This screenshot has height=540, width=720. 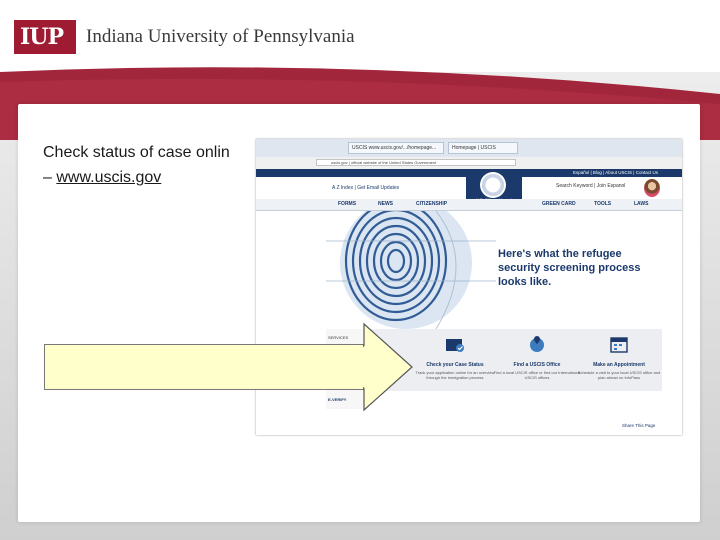 What do you see at coordinates (385, 204) in the screenshot?
I see `nav-news: NEWS` at bounding box center [385, 204].